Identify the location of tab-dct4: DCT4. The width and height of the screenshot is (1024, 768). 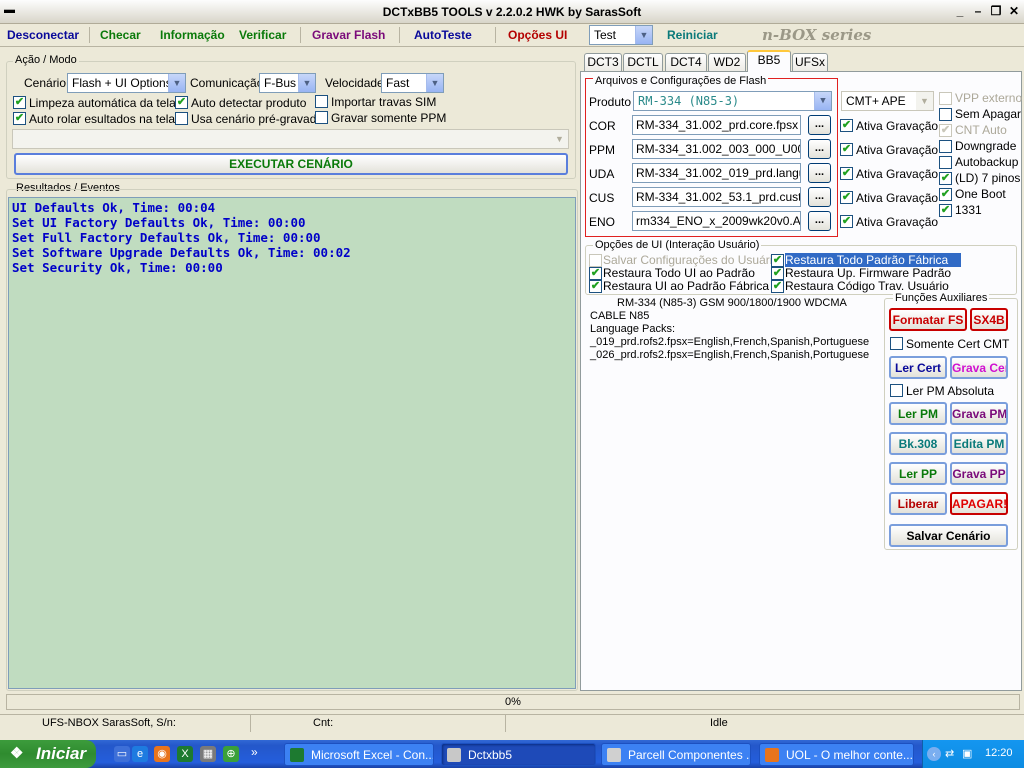
(686, 62).